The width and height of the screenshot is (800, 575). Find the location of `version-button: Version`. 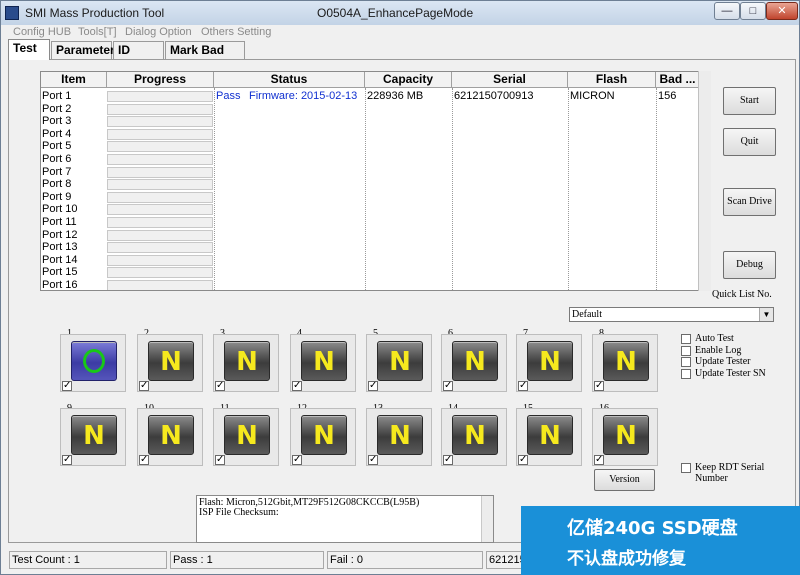

version-button: Version is located at coordinates (624, 480).